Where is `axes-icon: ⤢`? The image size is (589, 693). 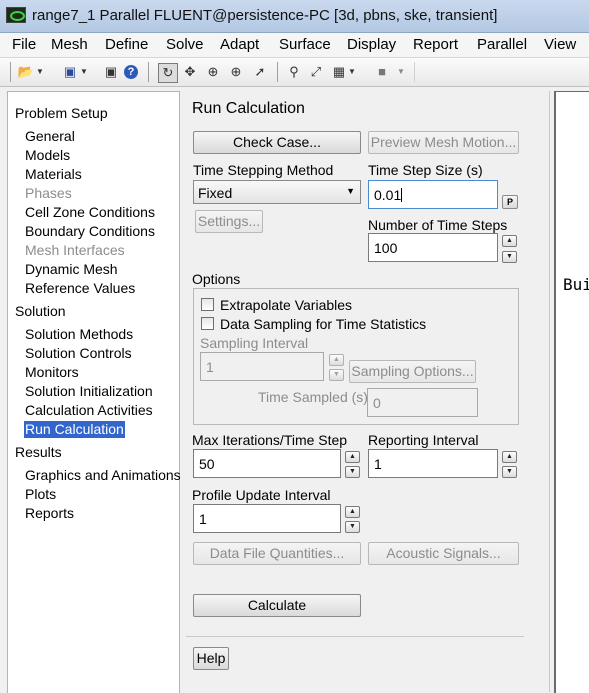
axes-icon: ⤢ is located at coordinates (316, 72).